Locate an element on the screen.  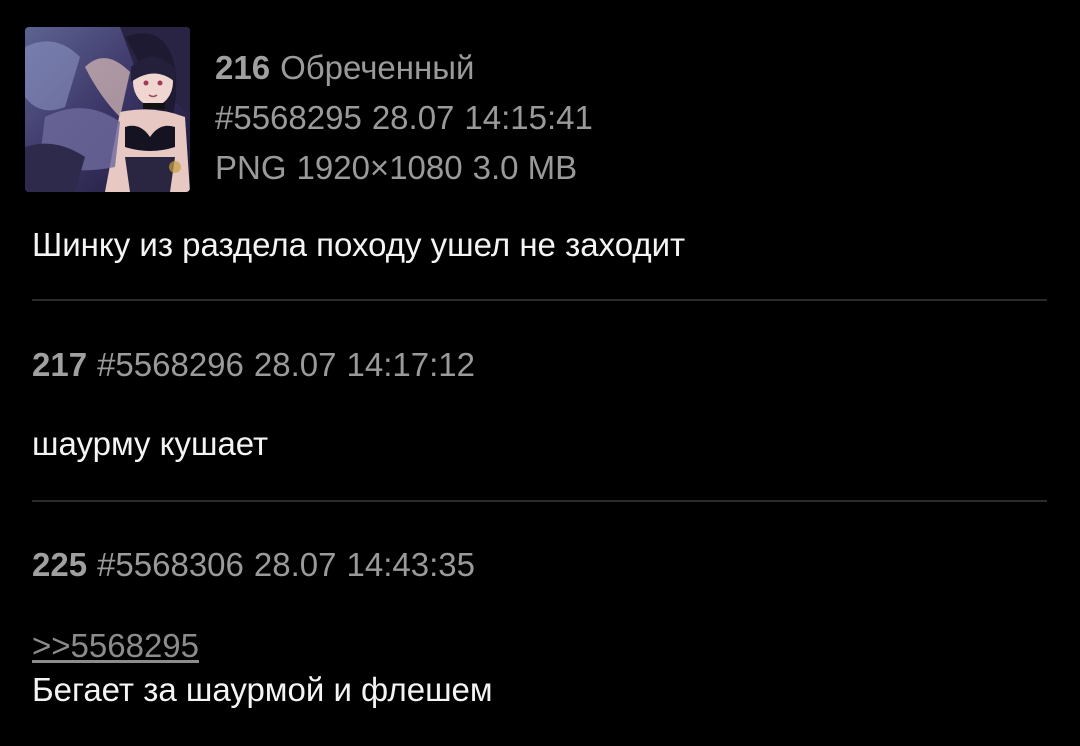
file-size: 3.0 MB is located at coordinates (525, 167).